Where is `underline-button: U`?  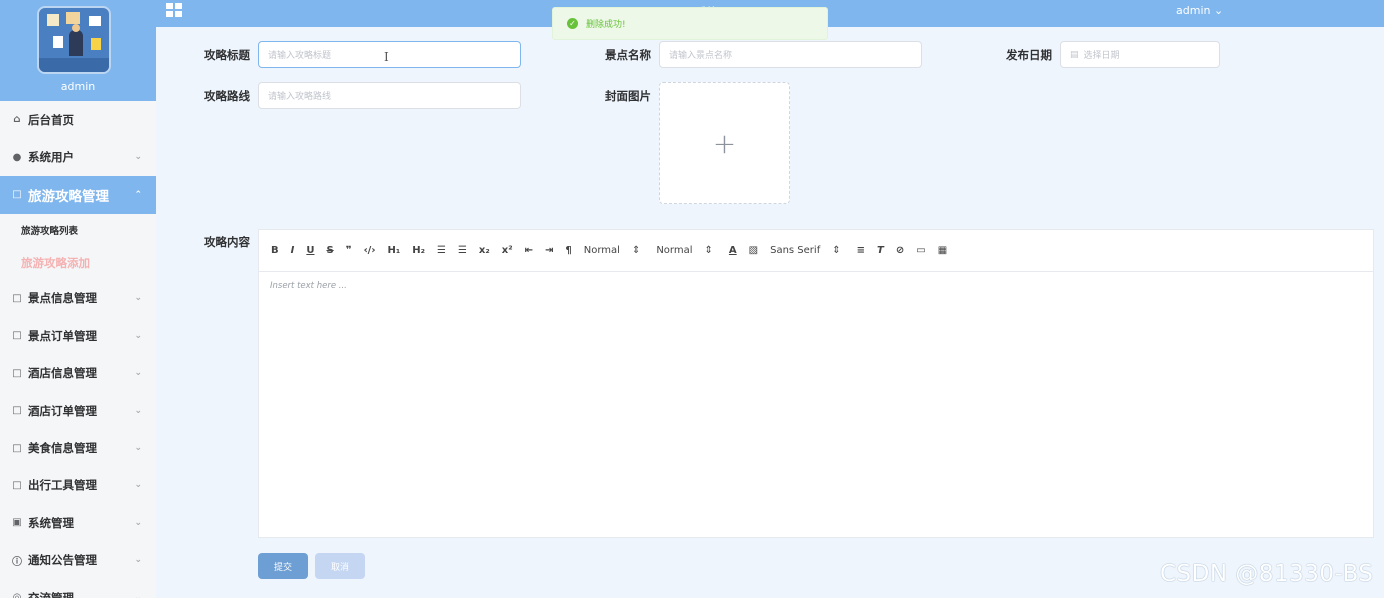 underline-button: U is located at coordinates (310, 250).